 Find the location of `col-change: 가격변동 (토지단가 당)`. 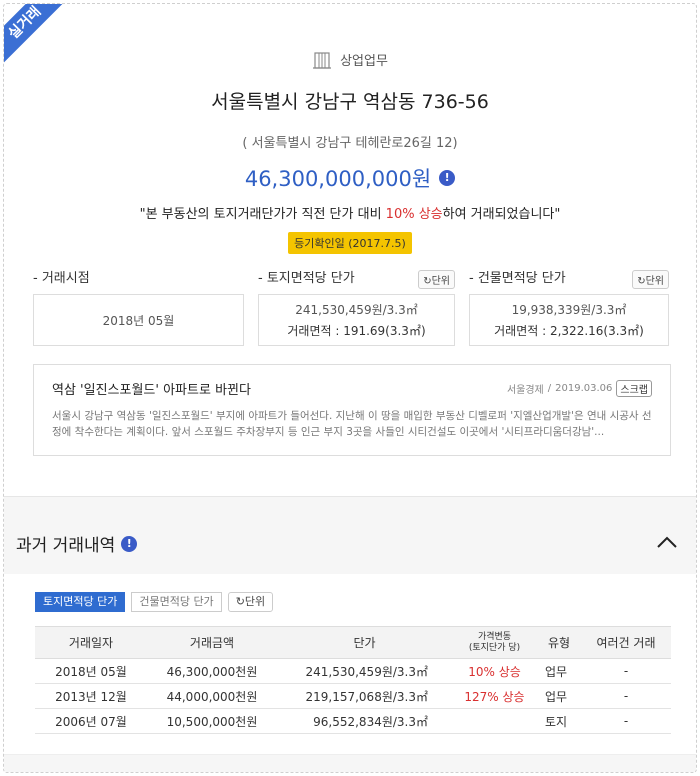

col-change: 가격변동 (토지단가 당) is located at coordinates (494, 642).